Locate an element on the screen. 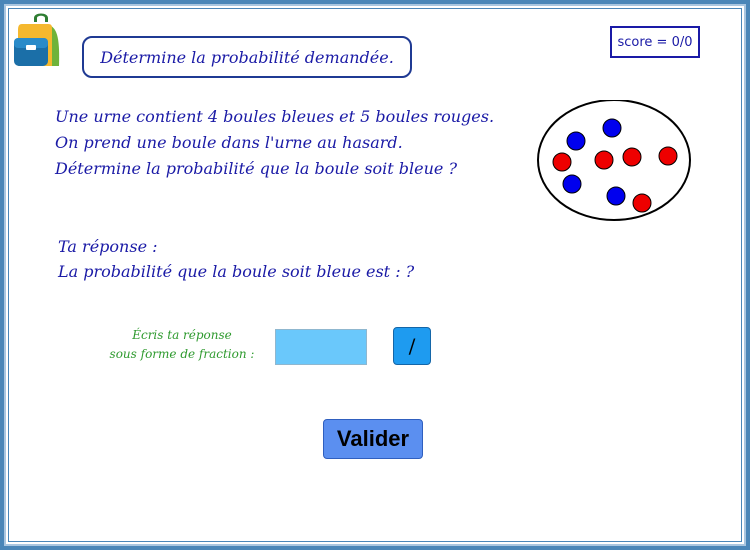 This screenshot has width=750, height=550. validate-button: Valider is located at coordinates (373, 439).